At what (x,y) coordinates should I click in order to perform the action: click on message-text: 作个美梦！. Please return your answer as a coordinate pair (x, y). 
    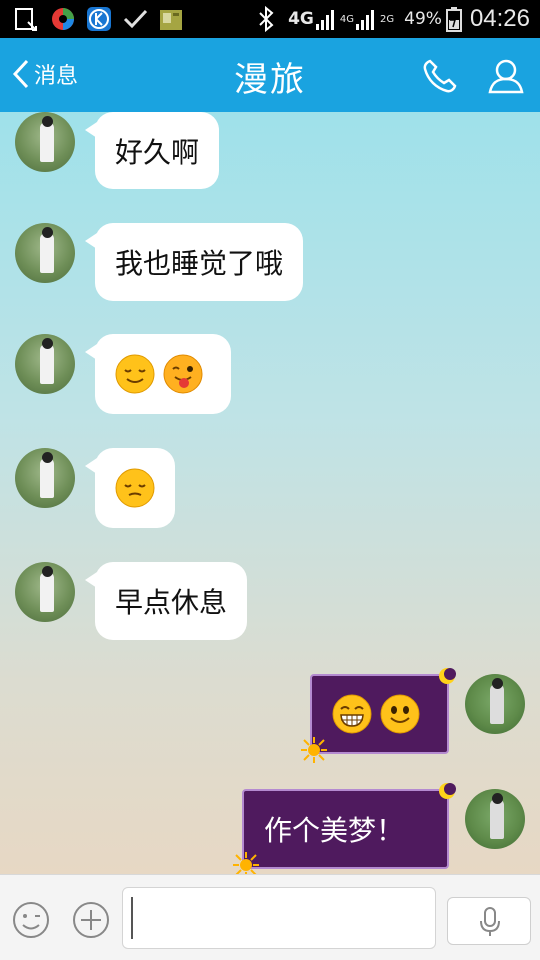
    Looking at the image, I should click on (334, 830).